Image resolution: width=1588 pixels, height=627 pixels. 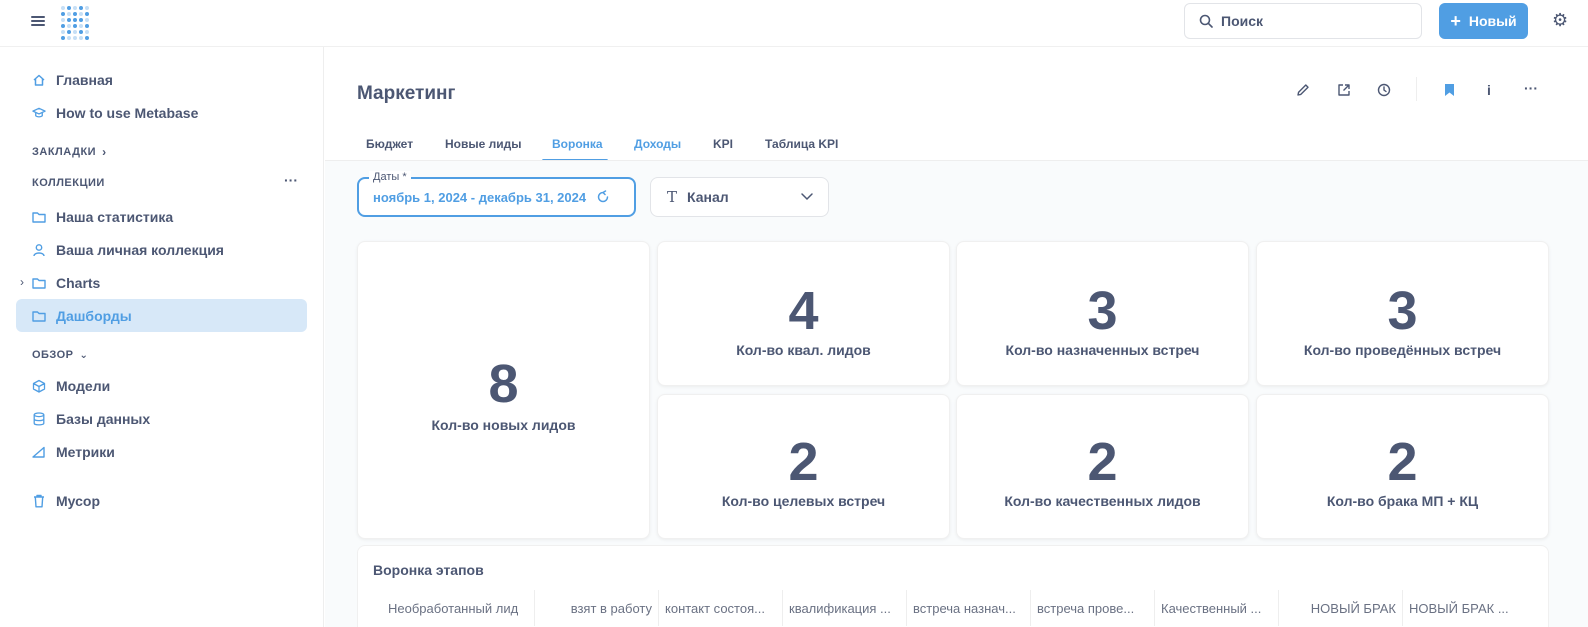 What do you see at coordinates (1562, 20) in the screenshot?
I see `gear-icon: ⚙` at bounding box center [1562, 20].